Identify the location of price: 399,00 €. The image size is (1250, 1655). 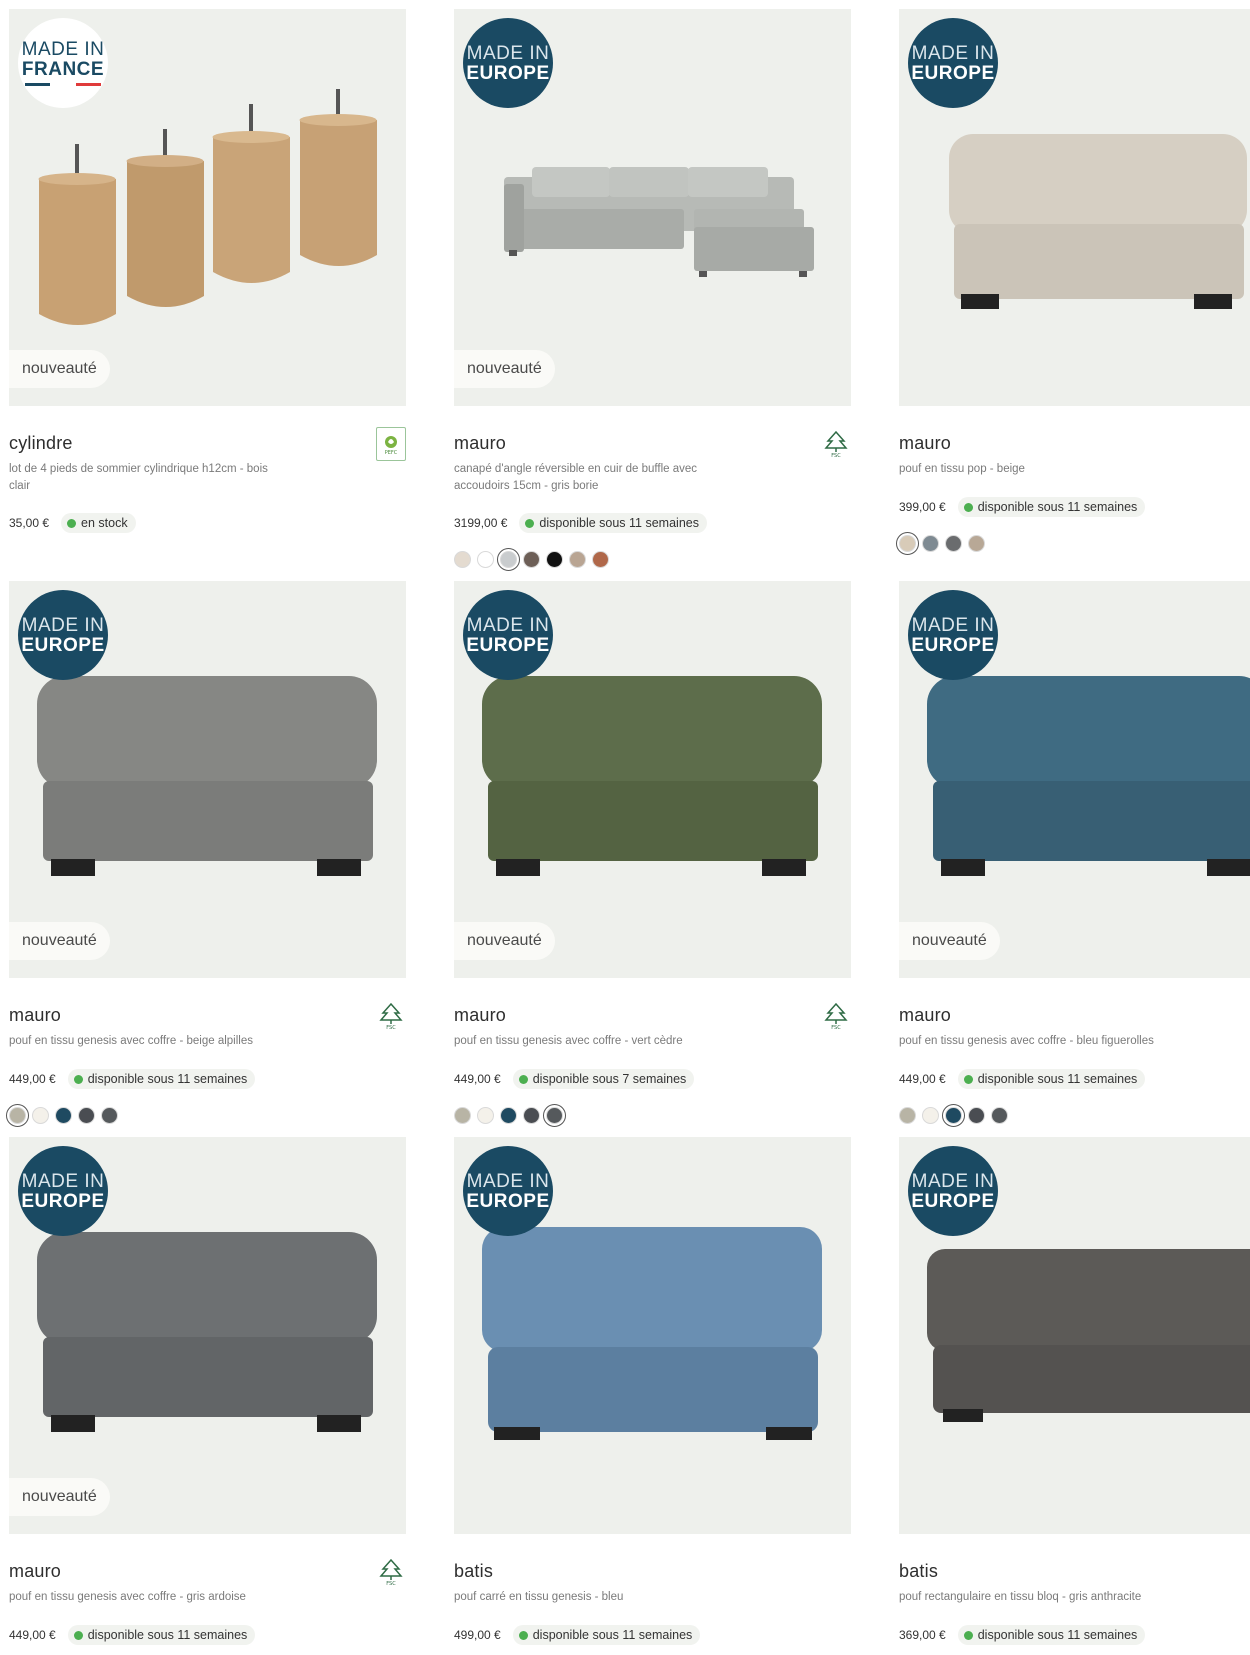
(922, 507).